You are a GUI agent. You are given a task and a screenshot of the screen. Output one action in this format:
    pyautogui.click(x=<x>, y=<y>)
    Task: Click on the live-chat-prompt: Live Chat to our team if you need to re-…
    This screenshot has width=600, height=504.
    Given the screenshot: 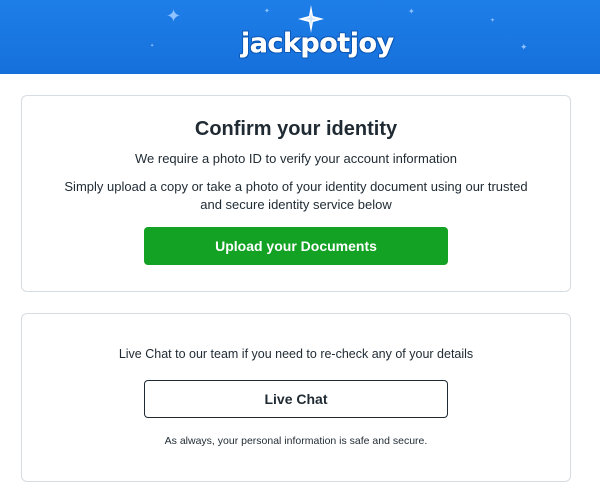 What is the action you would take?
    pyautogui.click(x=296, y=354)
    